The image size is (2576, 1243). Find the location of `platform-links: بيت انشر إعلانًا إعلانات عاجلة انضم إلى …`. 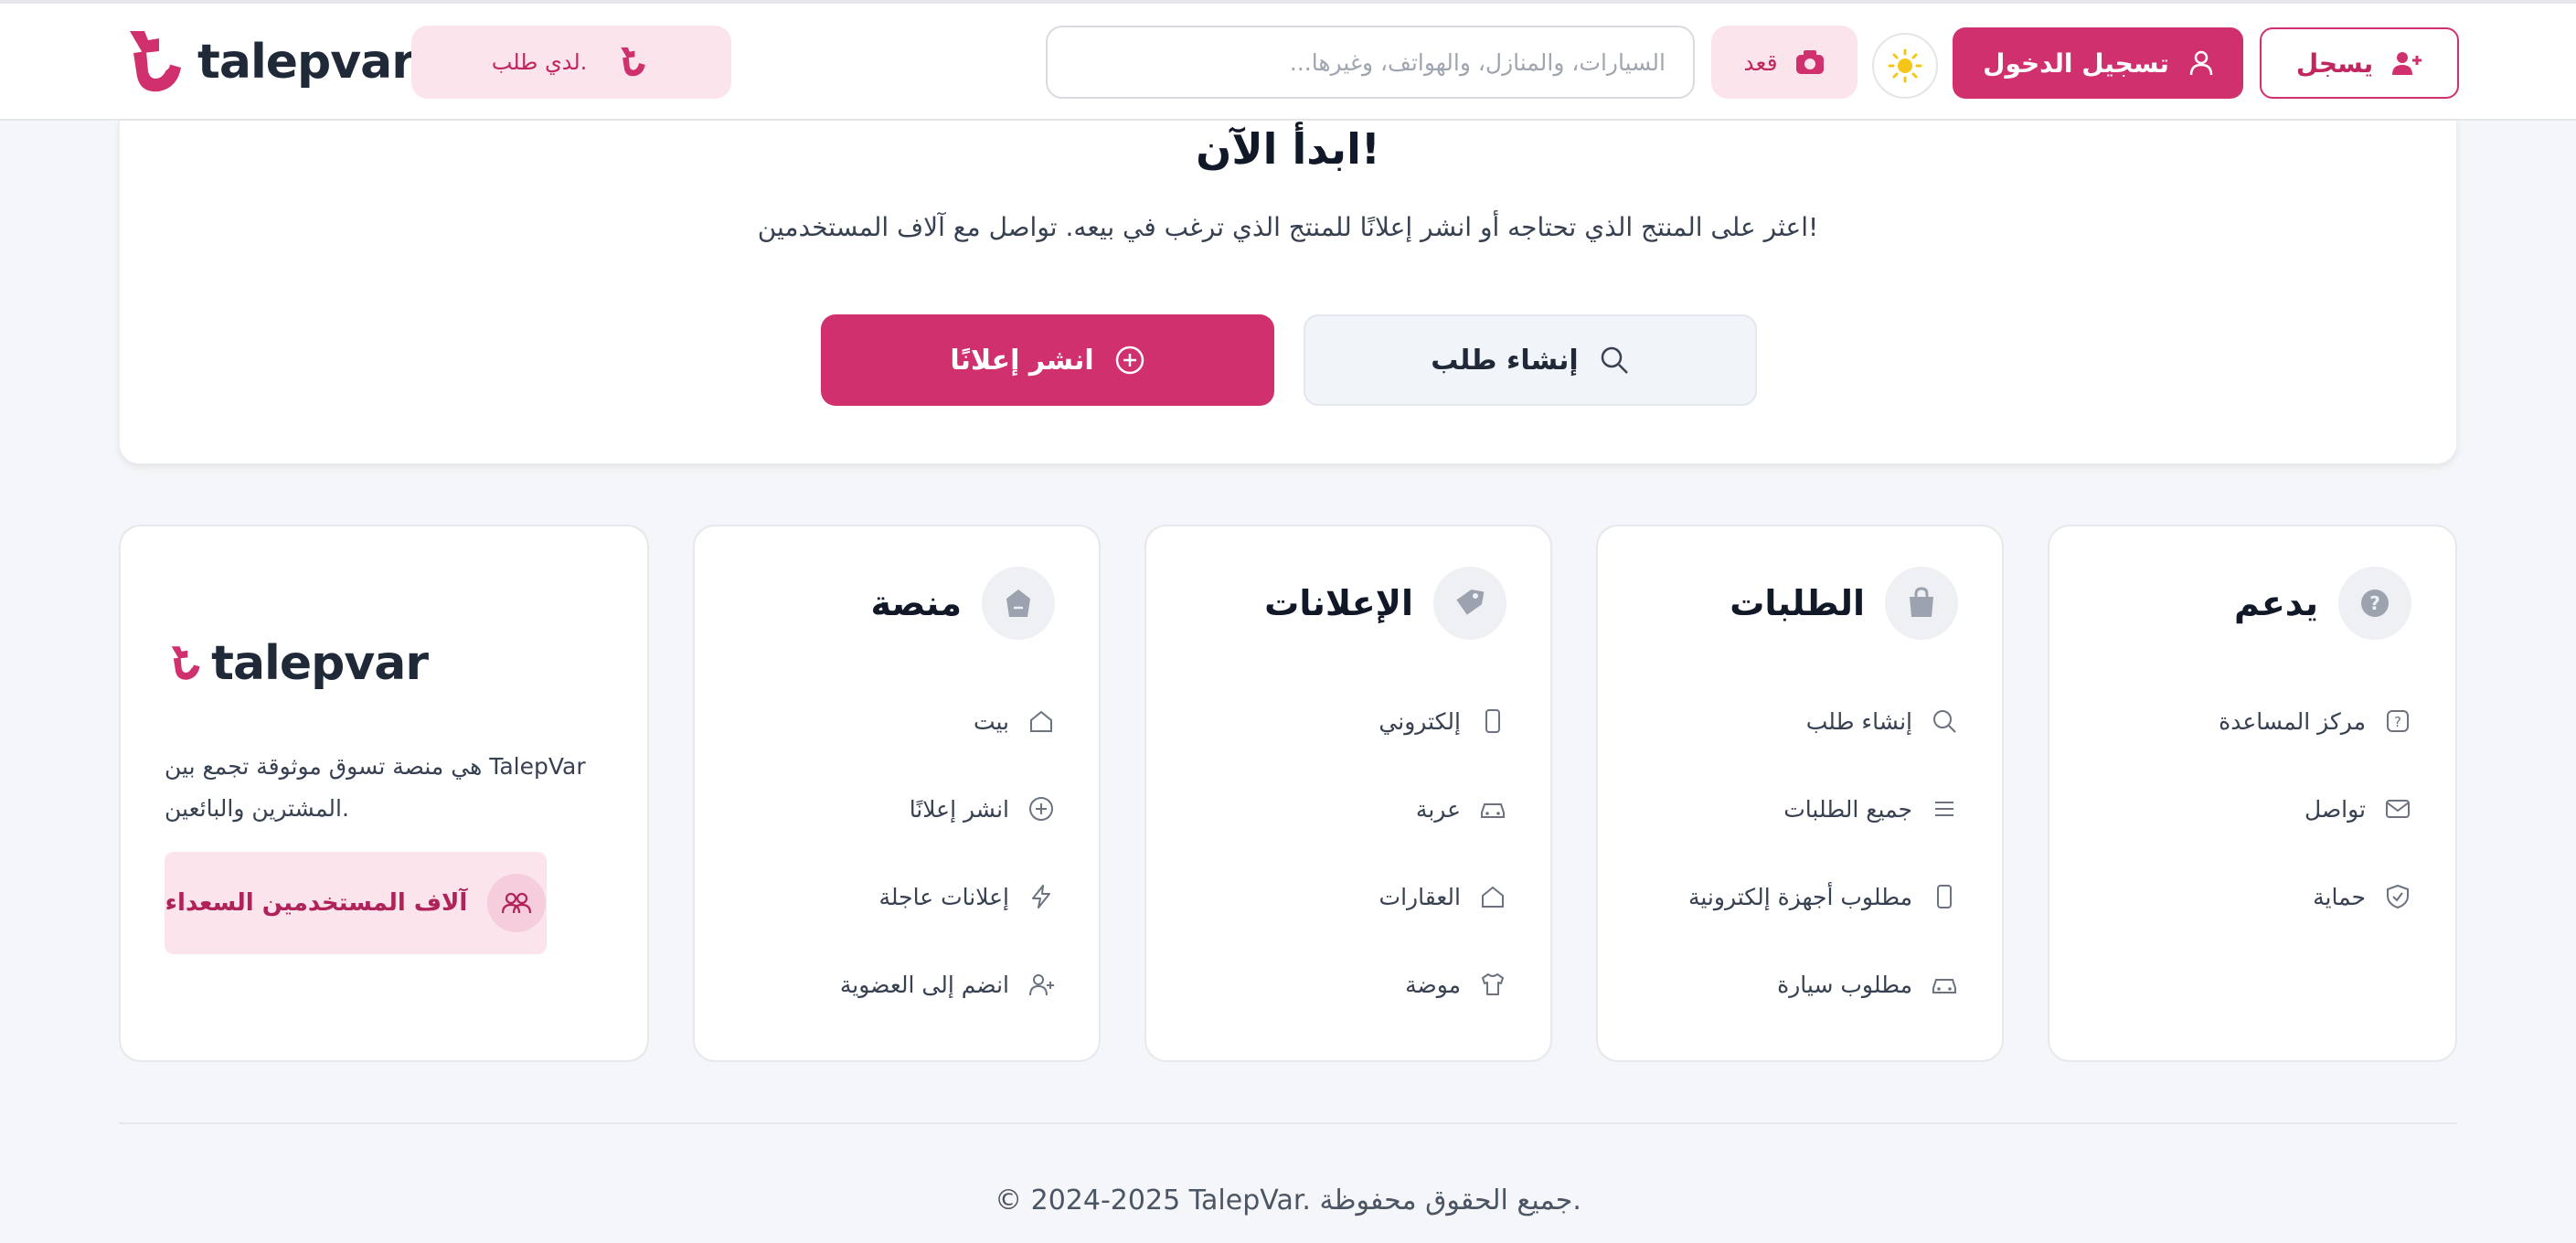

platform-links: بيت انشر إعلانًا إعلانات عاجلة انضم إلى … is located at coordinates (947, 853).